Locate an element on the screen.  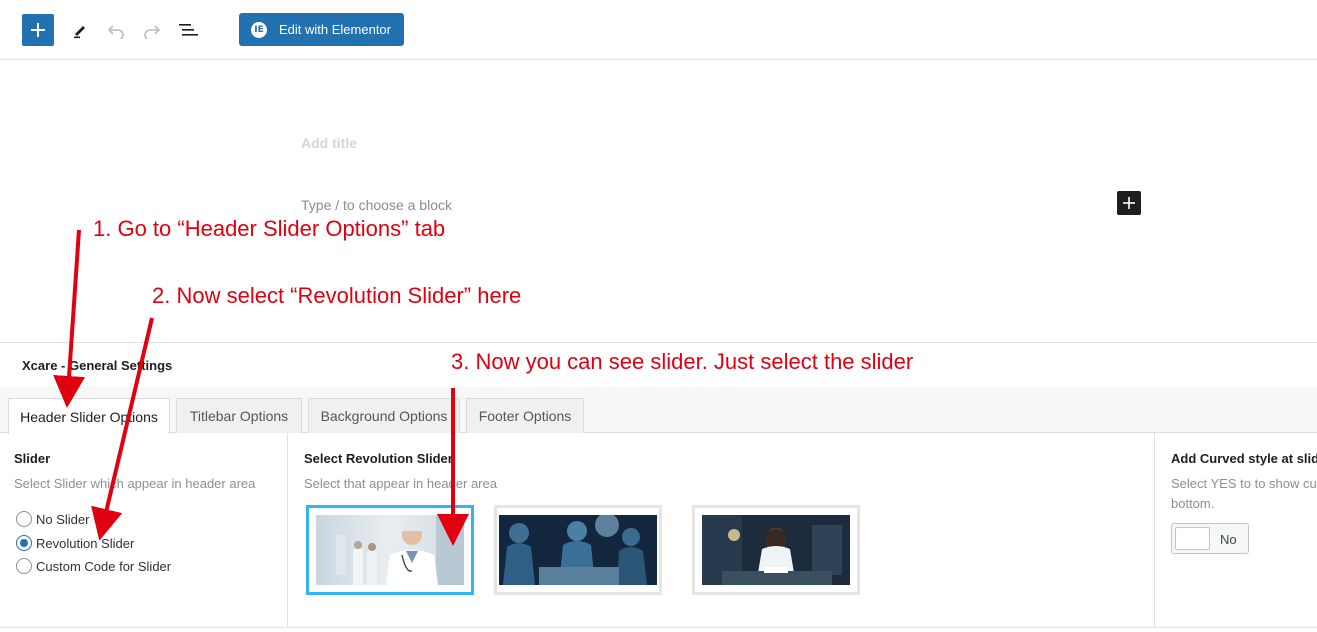
tab-titlebar-options: Titlebar Options is located at coordinates (239, 415).